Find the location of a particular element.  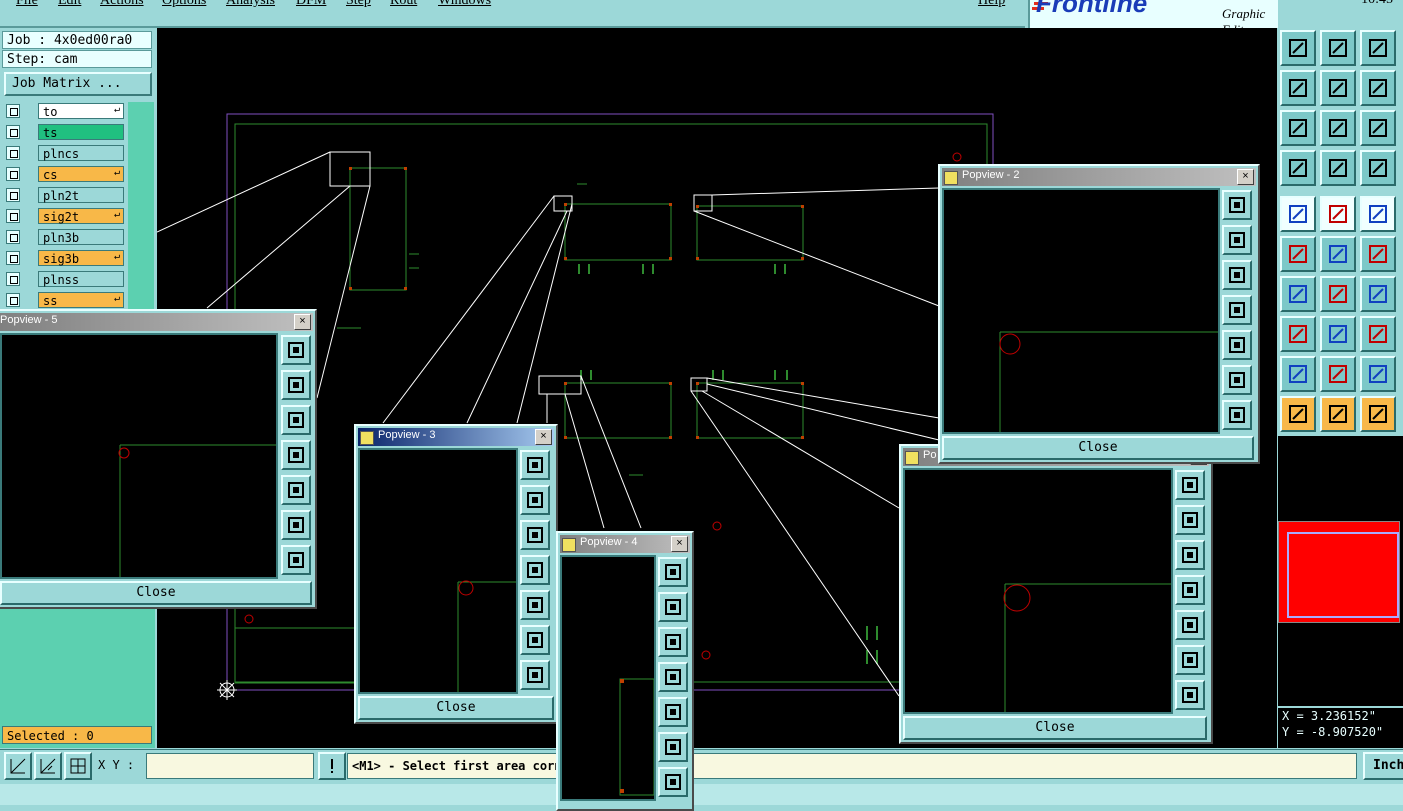

popview-2-close-icon: × is located at coordinates (1245, 177).